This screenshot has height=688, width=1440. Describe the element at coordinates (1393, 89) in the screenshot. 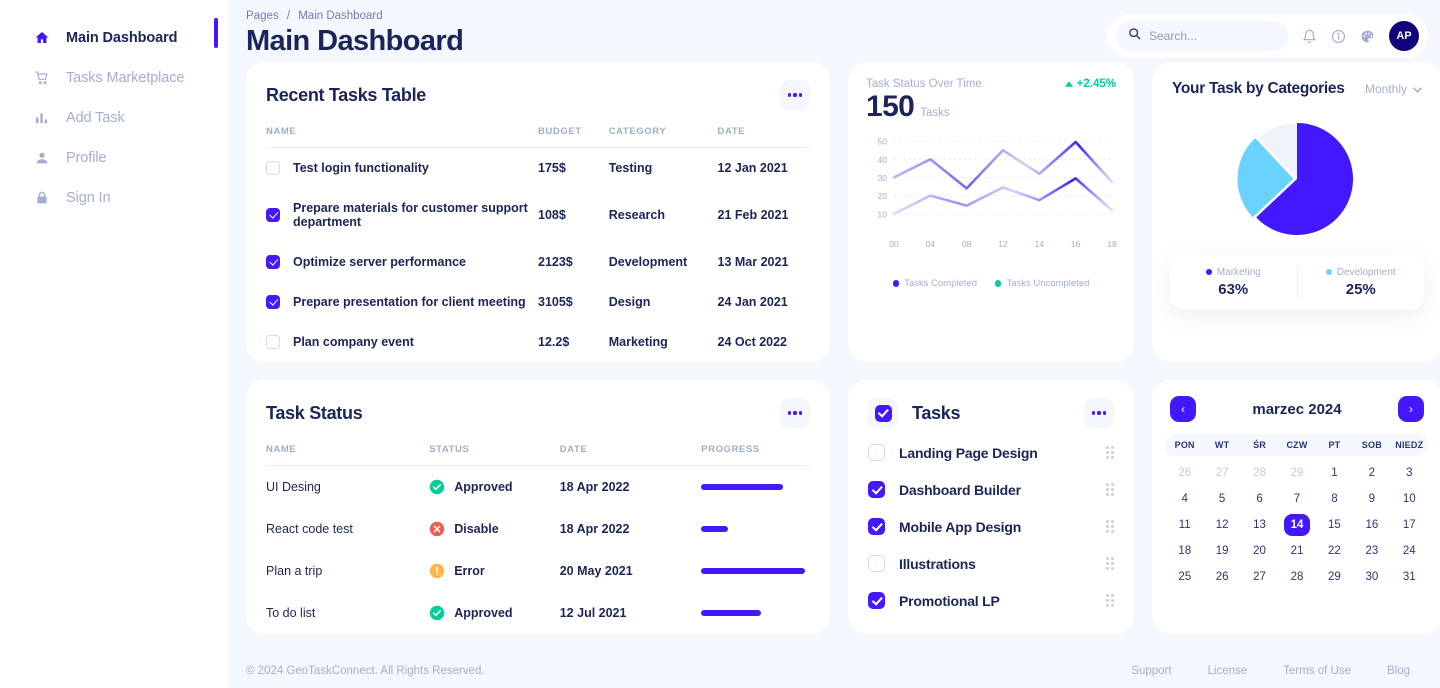

I see `period-dropdown: Monthly` at that location.